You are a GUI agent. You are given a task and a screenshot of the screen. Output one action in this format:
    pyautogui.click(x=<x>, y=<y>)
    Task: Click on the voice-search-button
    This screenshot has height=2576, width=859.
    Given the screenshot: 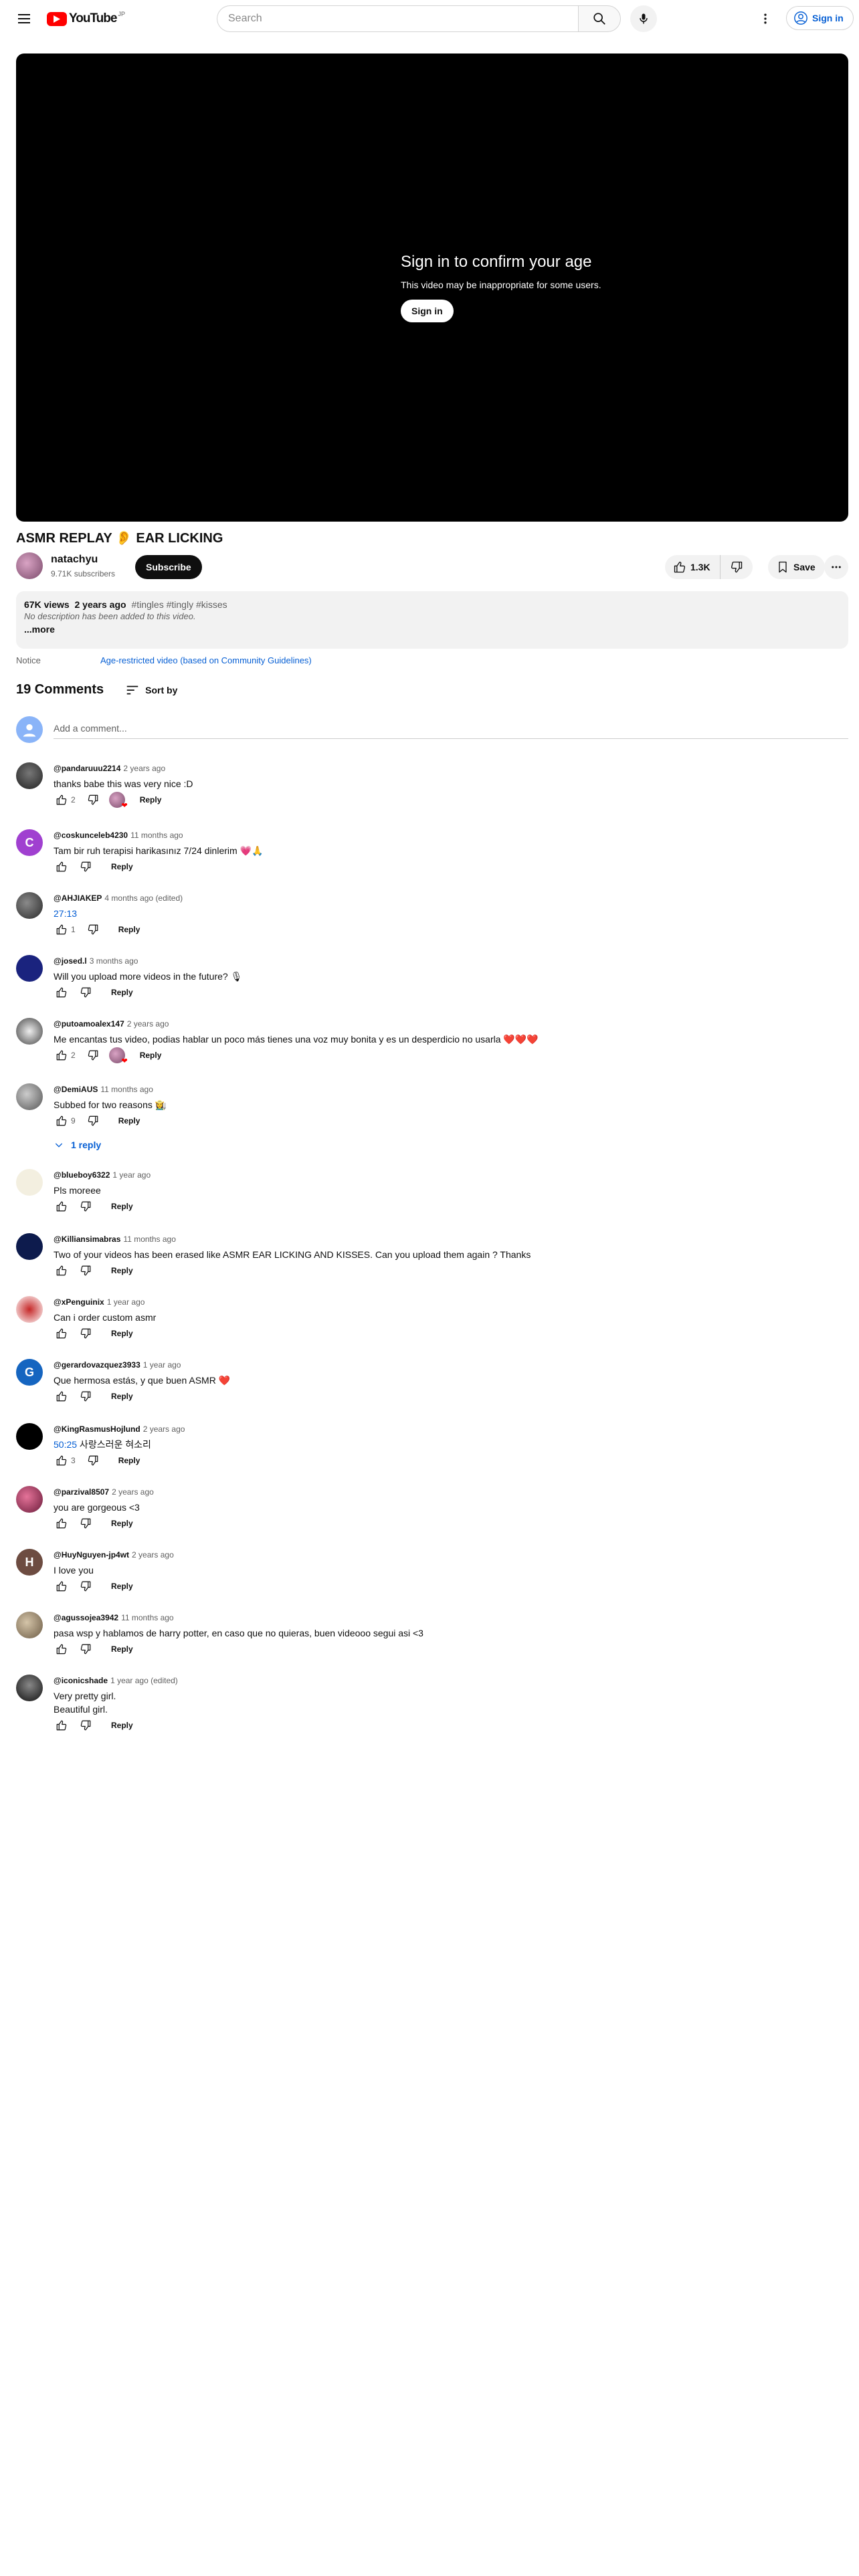 What is the action you would take?
    pyautogui.click(x=644, y=18)
    